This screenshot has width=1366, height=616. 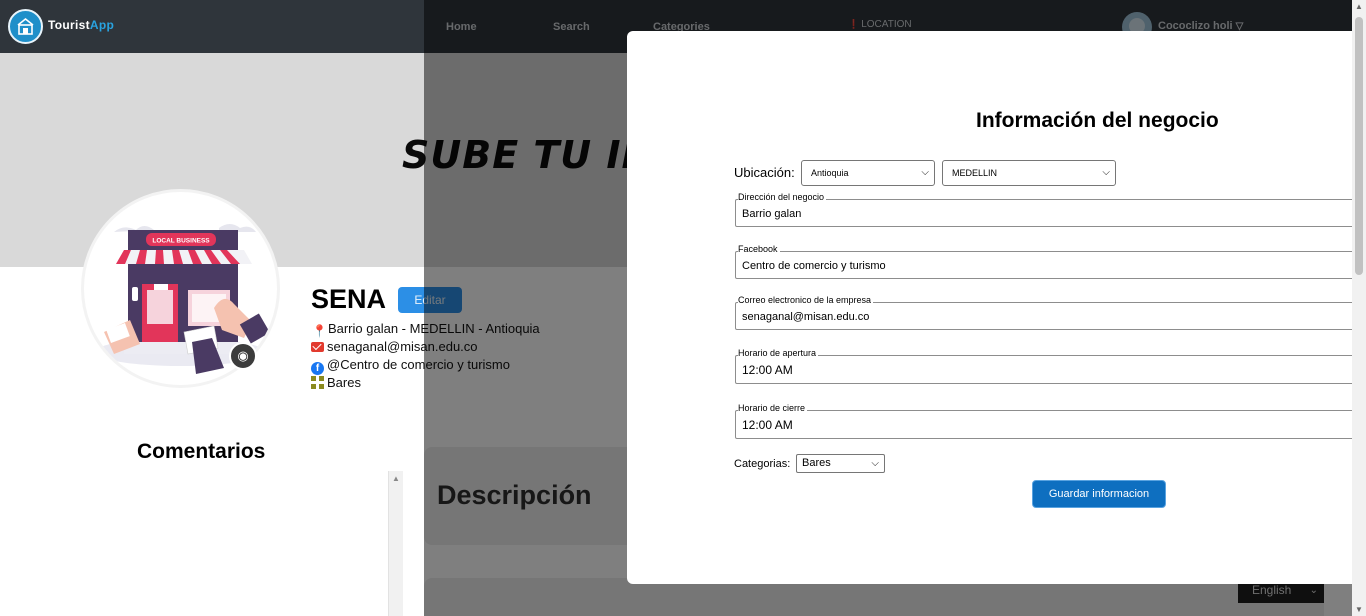 I want to click on business-category: Bares, so click(x=336, y=382).